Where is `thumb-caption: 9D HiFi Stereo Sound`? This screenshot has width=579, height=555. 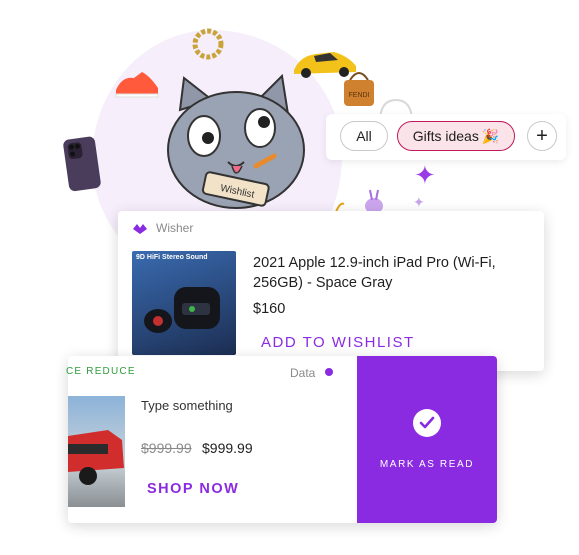
thumb-caption: 9D HiFi Stereo Sound is located at coordinates (172, 257).